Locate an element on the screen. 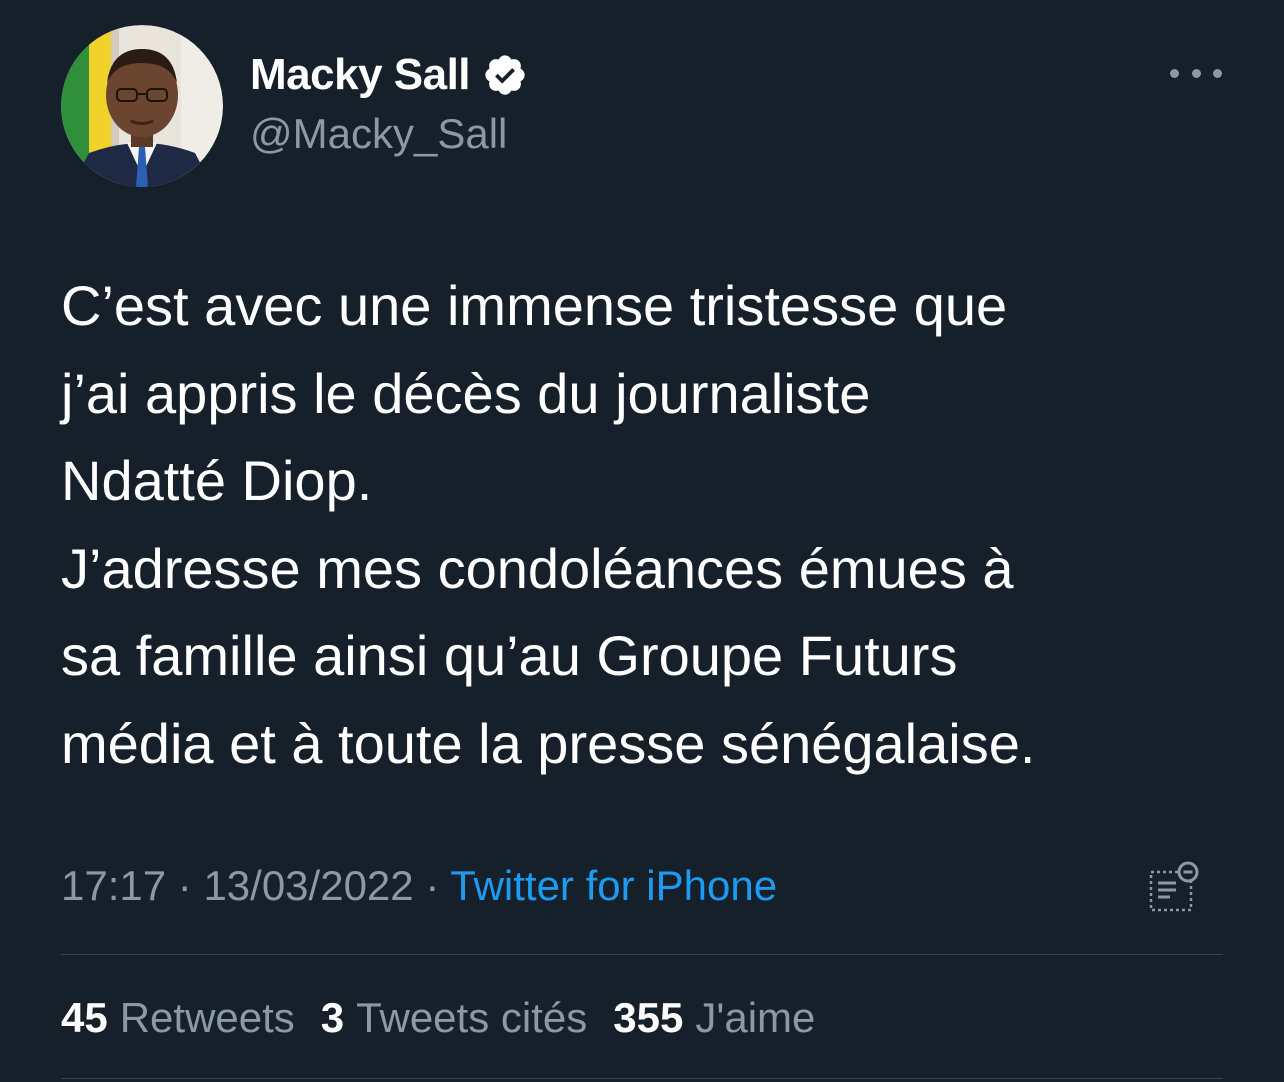 The width and height of the screenshot is (1284, 1082). retweets-stat: 45 Retweets is located at coordinates (178, 1018).